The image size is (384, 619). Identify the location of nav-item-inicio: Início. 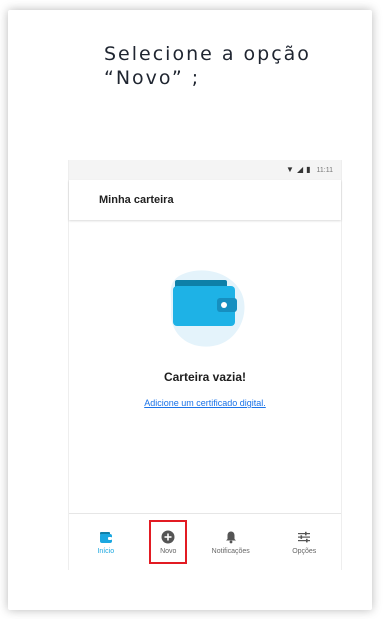
(106, 542).